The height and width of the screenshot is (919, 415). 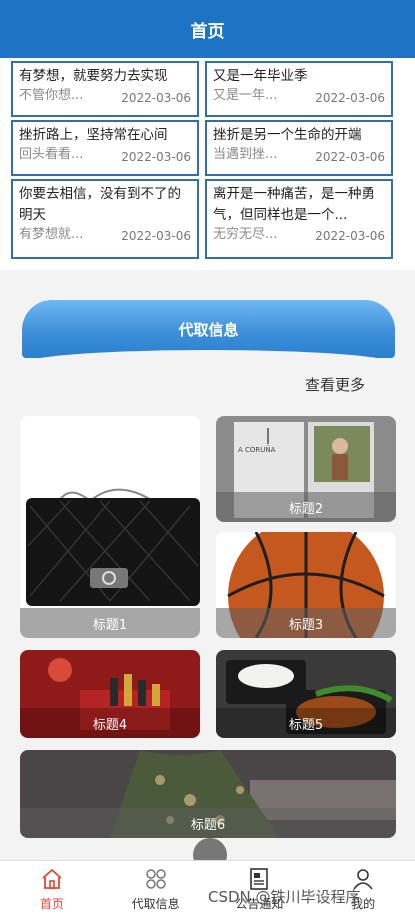 I want to click on card-caption: 标题4, so click(x=110, y=723).